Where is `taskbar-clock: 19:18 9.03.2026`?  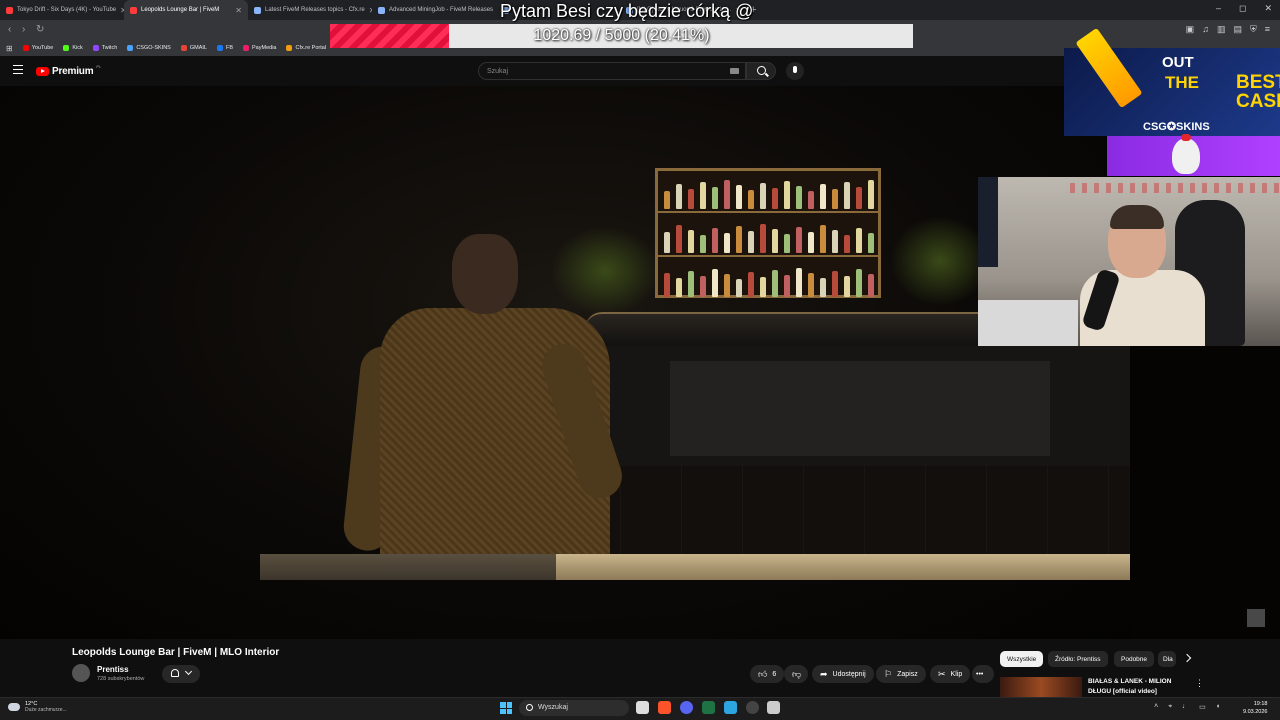 taskbar-clock: 19:18 9.03.2026 is located at coordinates (1255, 708).